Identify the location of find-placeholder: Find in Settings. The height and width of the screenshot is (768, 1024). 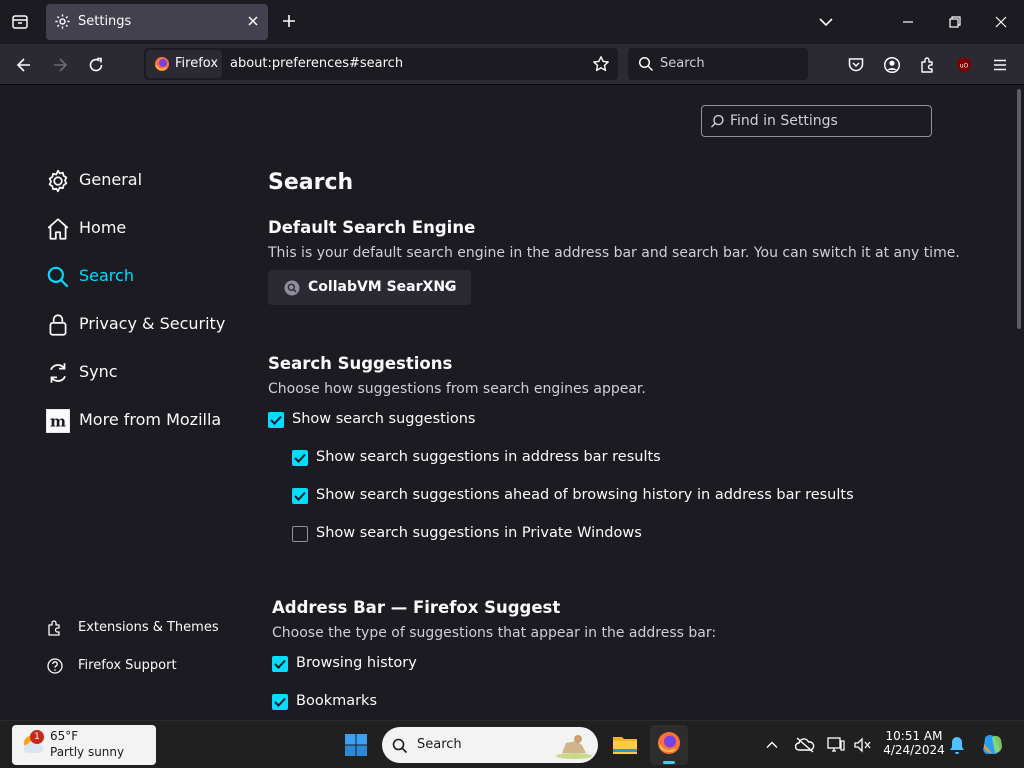
(784, 121).